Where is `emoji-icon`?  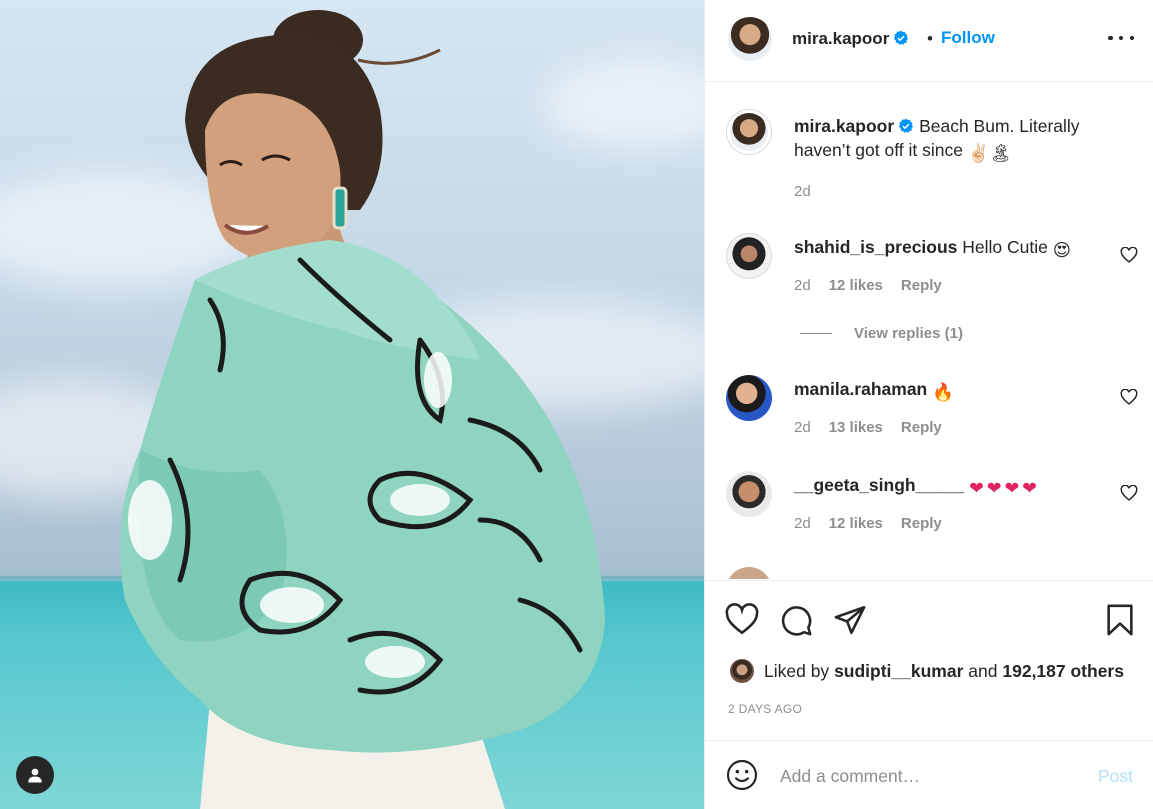 emoji-icon is located at coordinates (742, 775).